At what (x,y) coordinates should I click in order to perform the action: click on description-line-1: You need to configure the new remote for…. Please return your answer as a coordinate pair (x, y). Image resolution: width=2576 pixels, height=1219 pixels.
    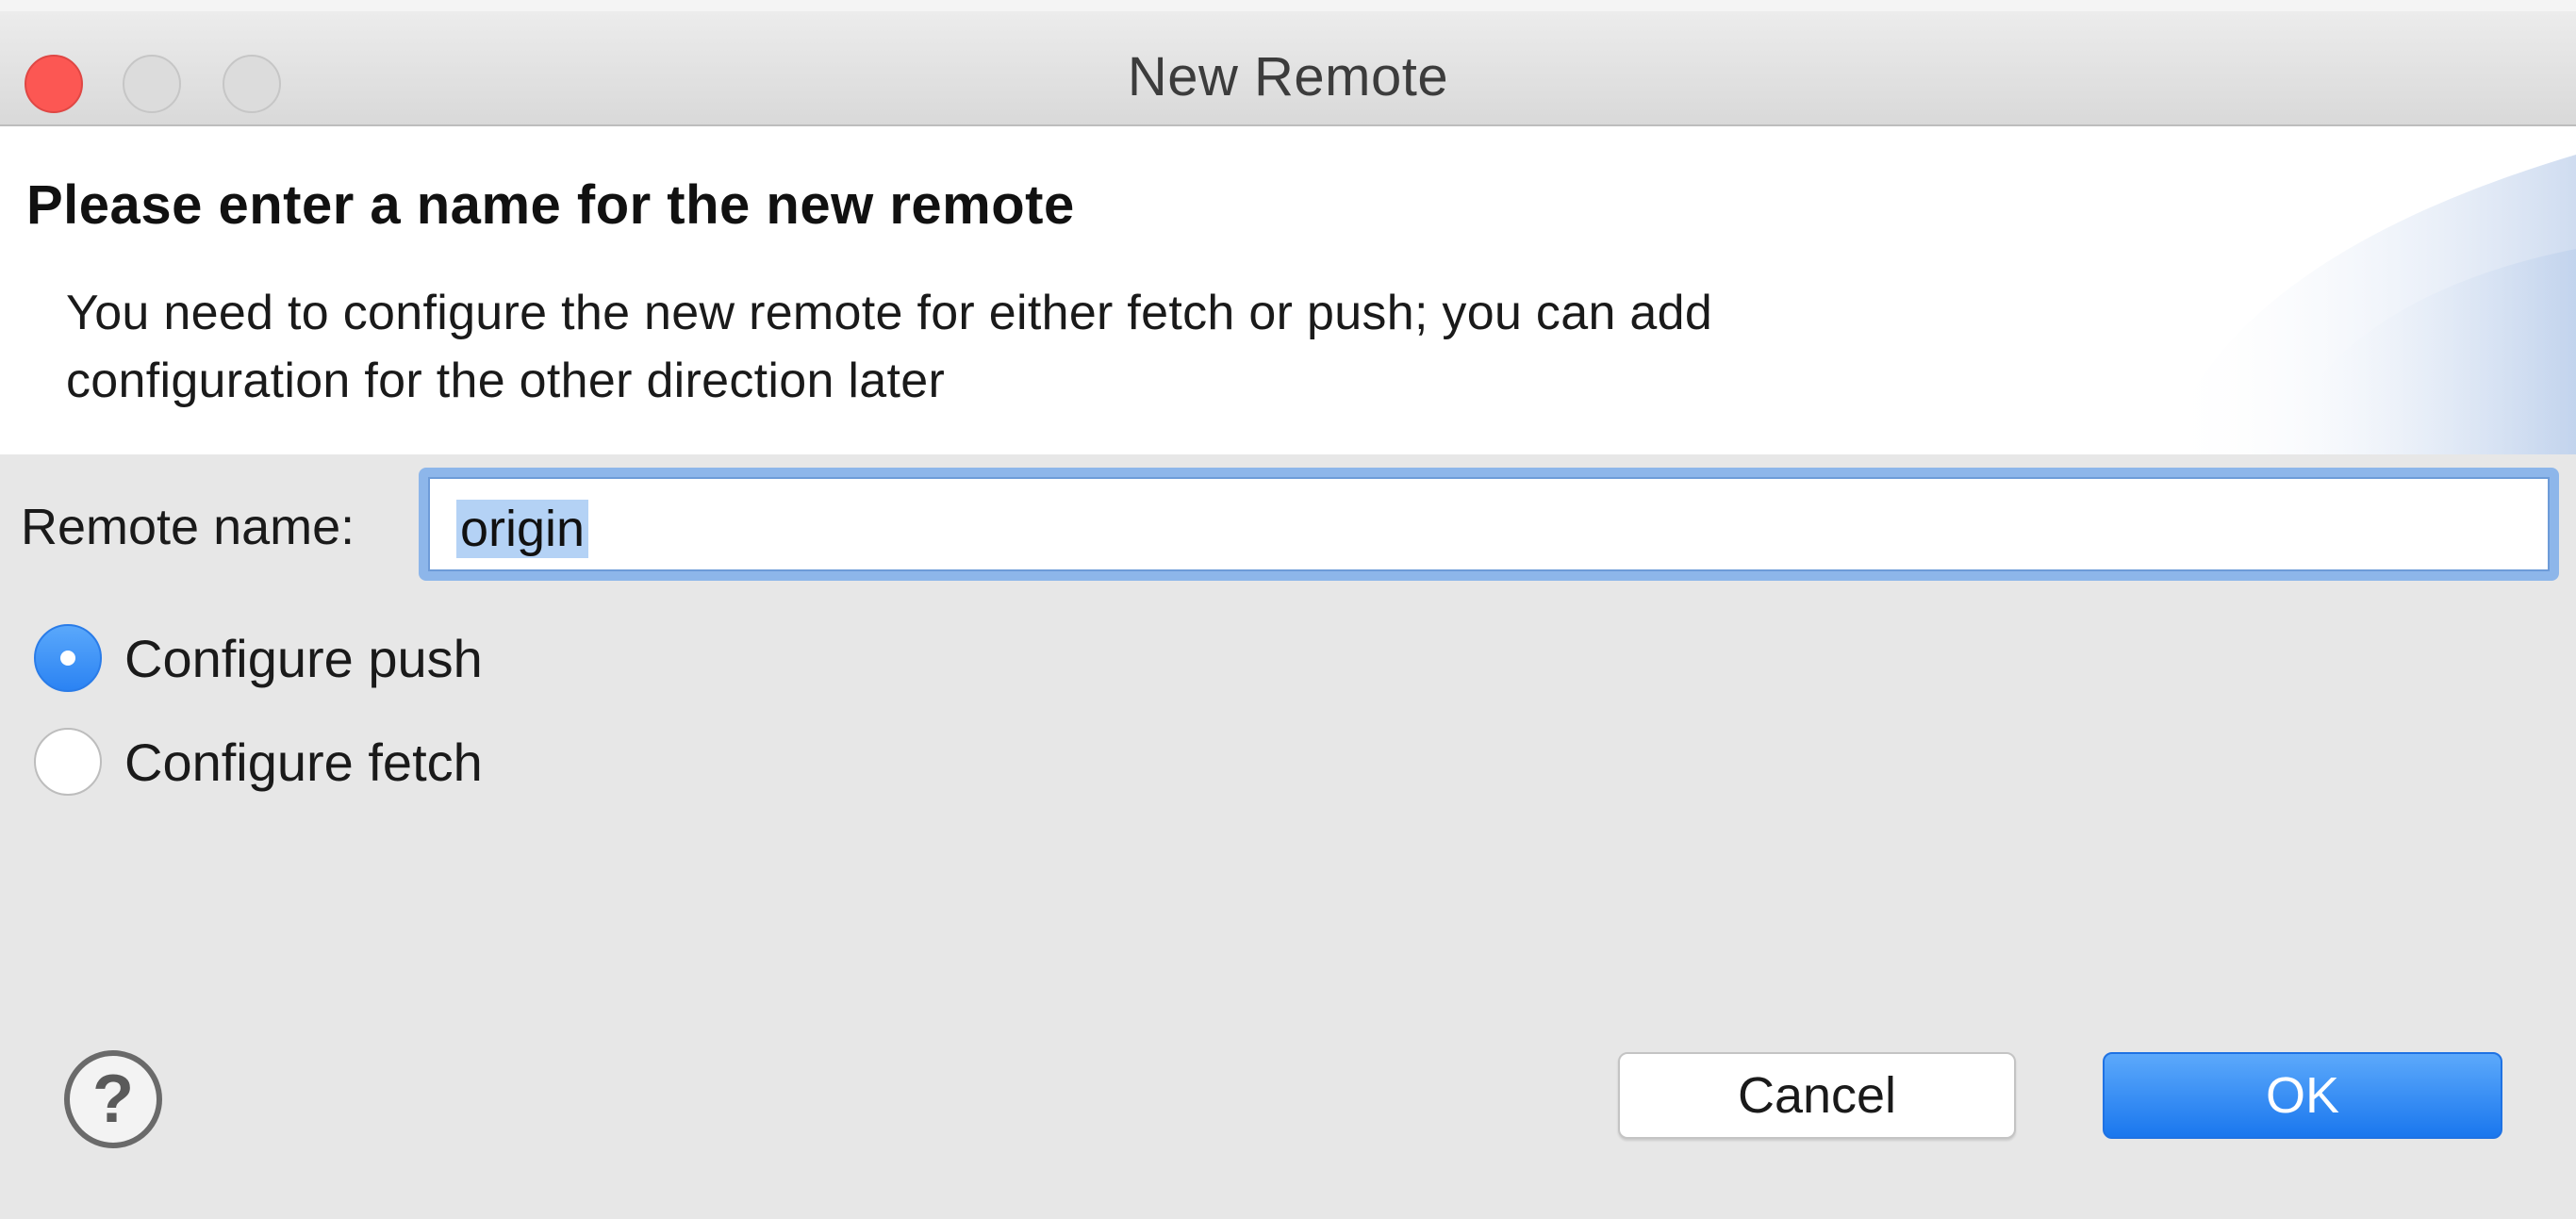
    Looking at the image, I should click on (889, 313).